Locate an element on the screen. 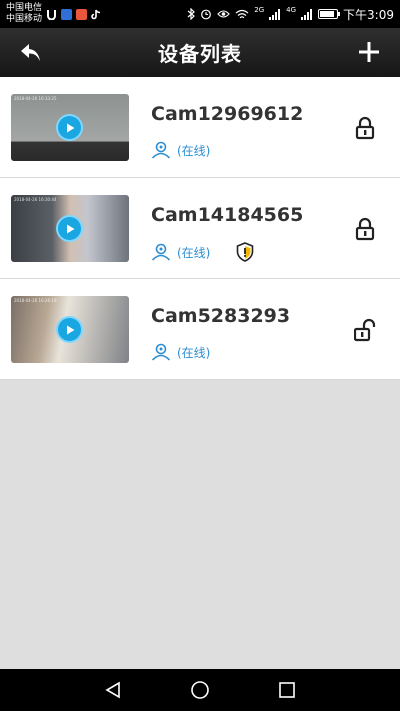 The image size is (400, 711). app-shield-icon is located at coordinates (67, 14).